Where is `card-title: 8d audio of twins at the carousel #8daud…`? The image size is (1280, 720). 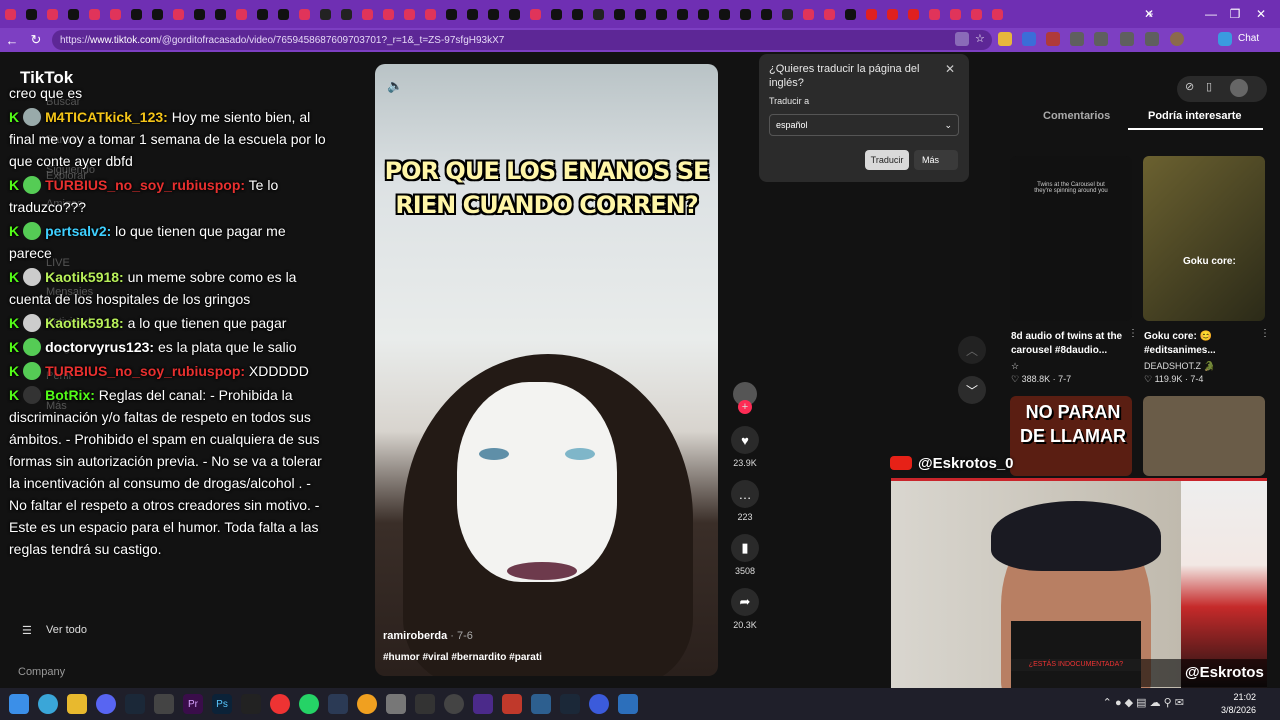
card-title: 8d audio of twins at the carousel #8daud… is located at coordinates (1070, 344).